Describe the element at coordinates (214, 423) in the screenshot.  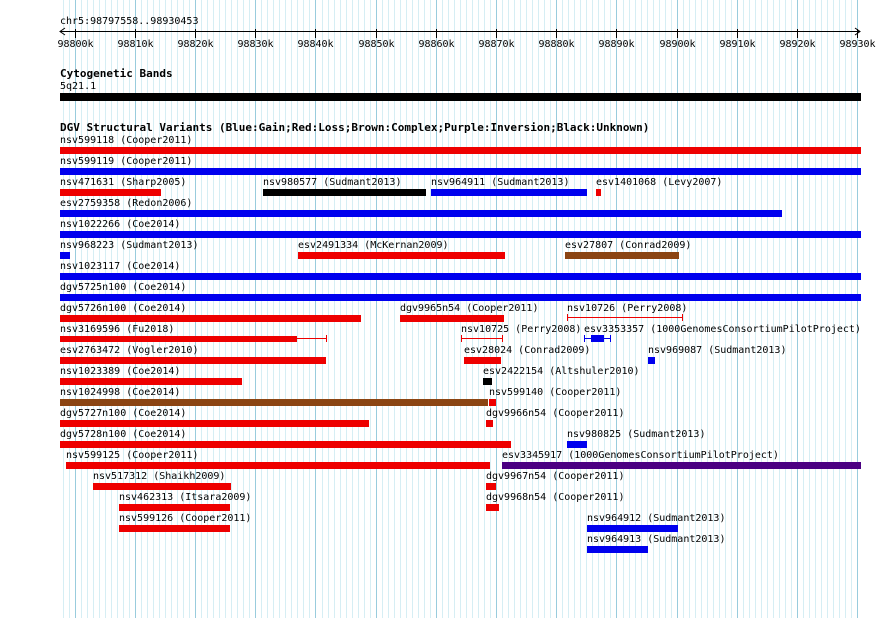
I see `feature-dgv5727n100` at that location.